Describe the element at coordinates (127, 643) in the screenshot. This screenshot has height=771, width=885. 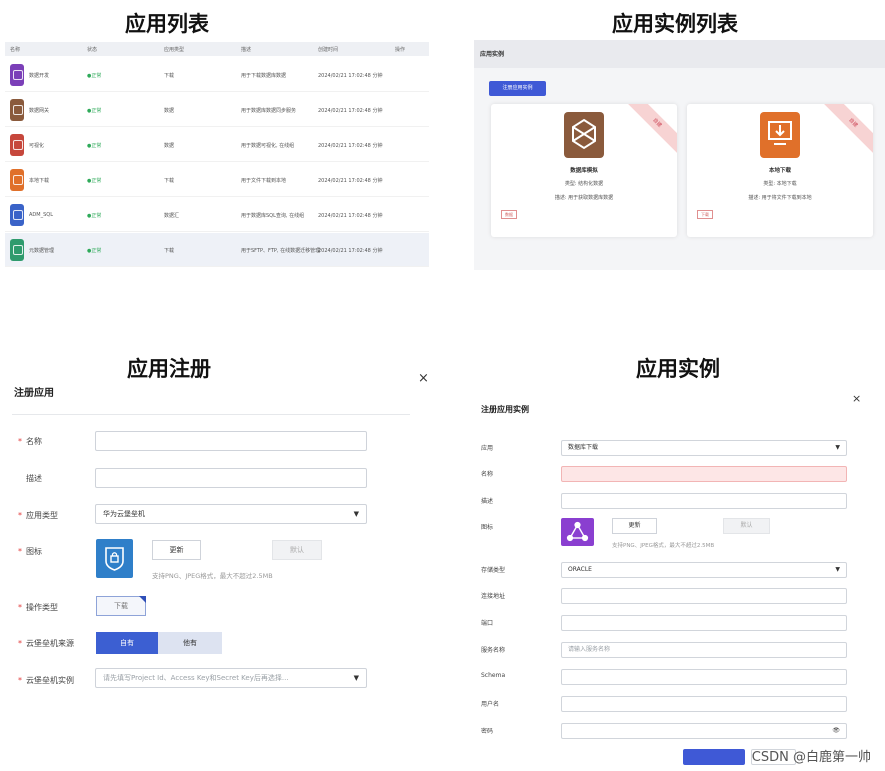
I see `source-own-option: 自有` at that location.